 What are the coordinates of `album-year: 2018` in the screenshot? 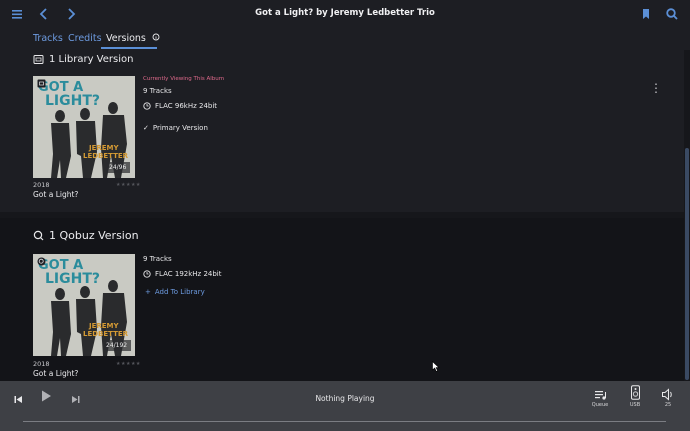 It's located at (41, 185).